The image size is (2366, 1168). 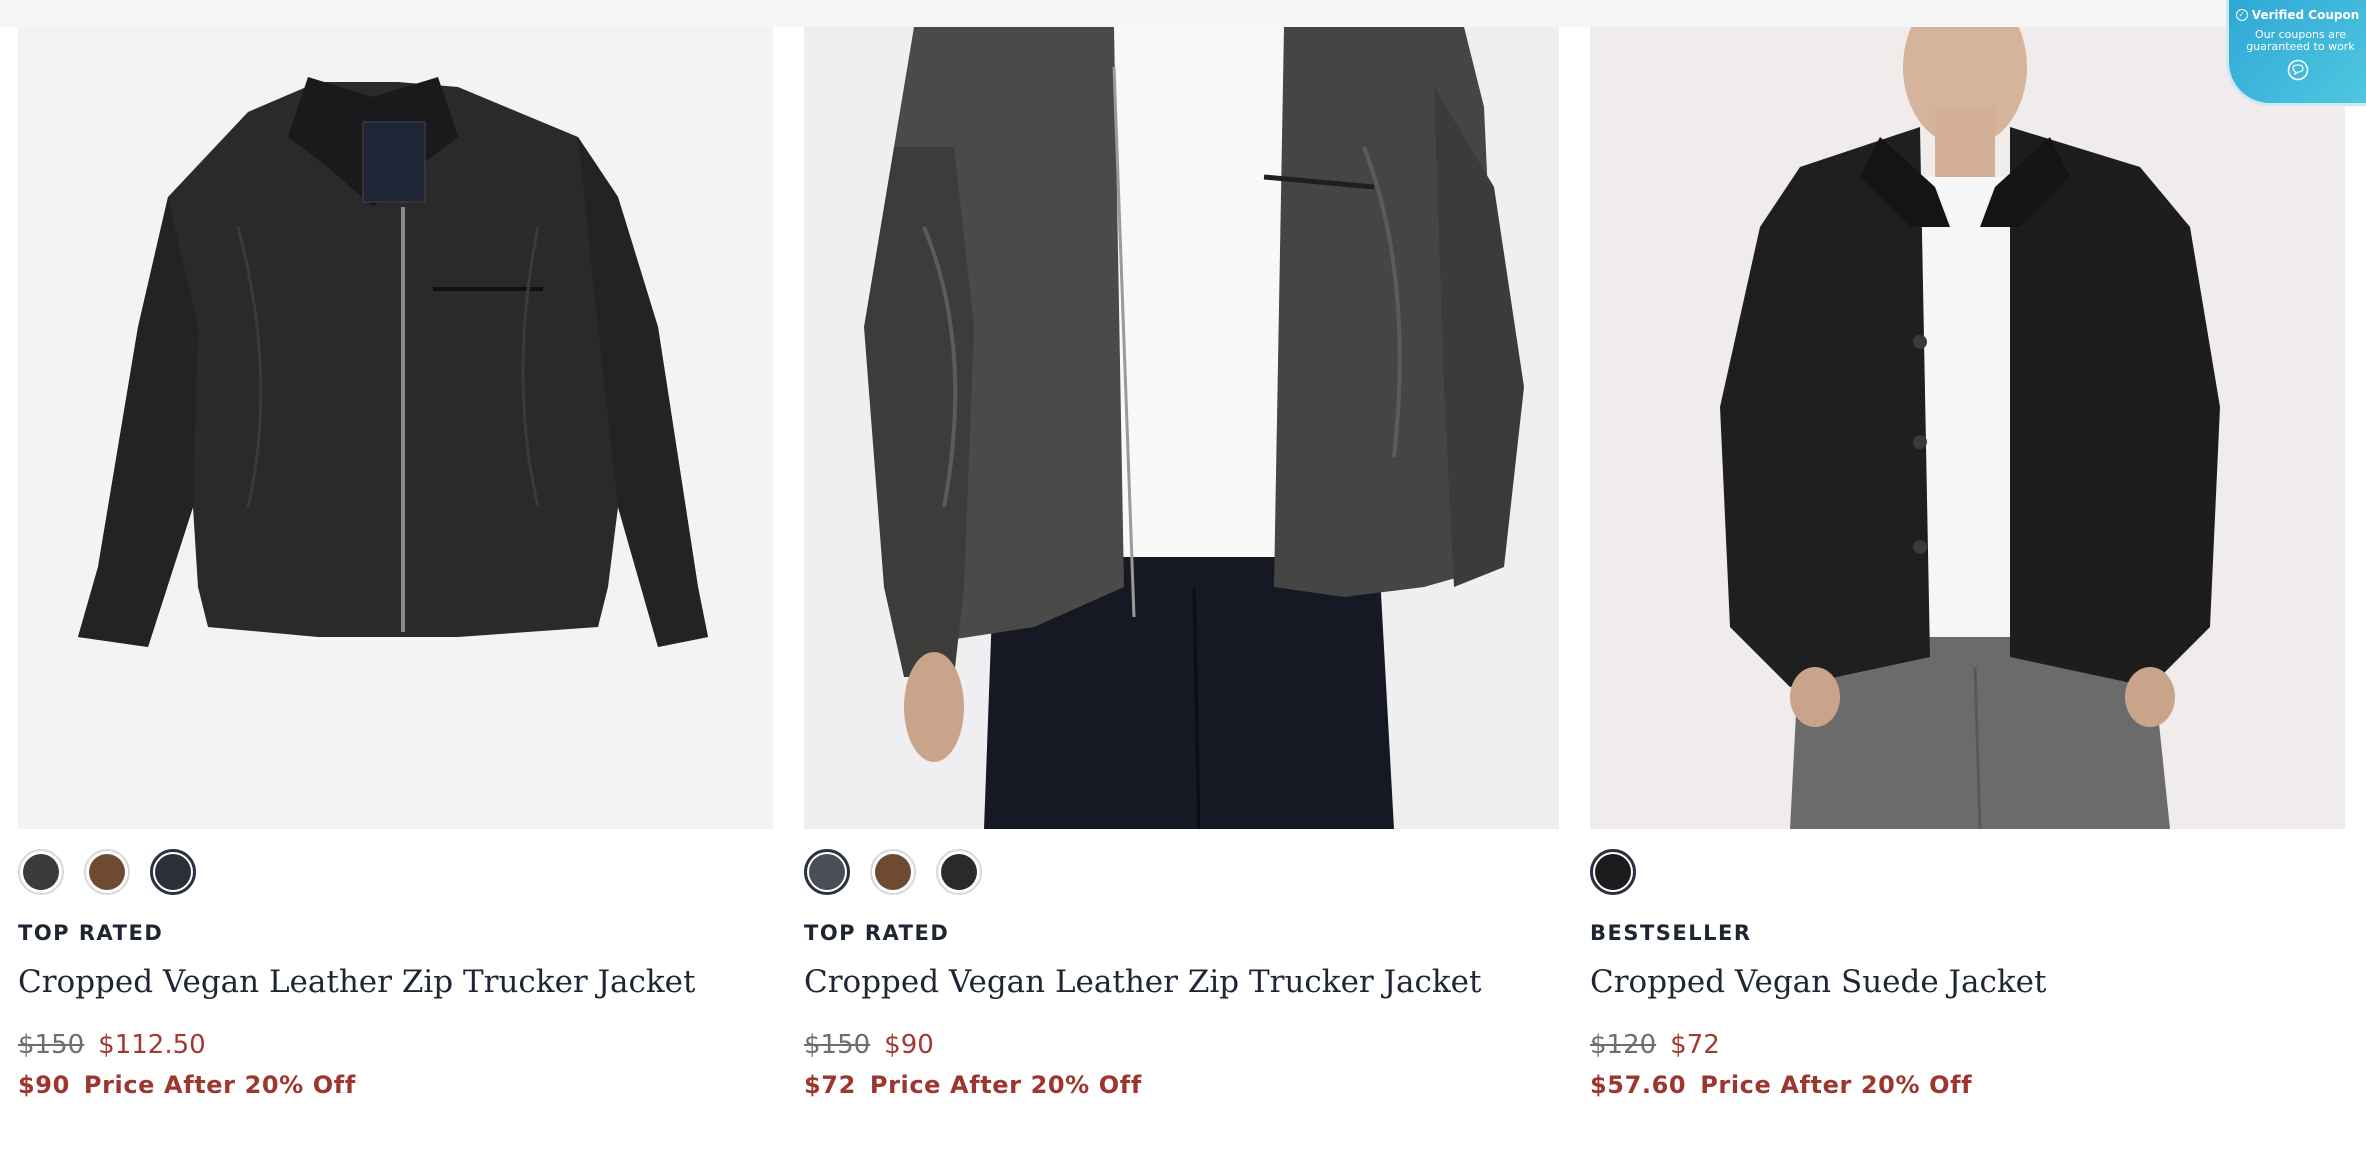 I want to click on promo-row: $90 Price After 20% Off, so click(x=187, y=1085).